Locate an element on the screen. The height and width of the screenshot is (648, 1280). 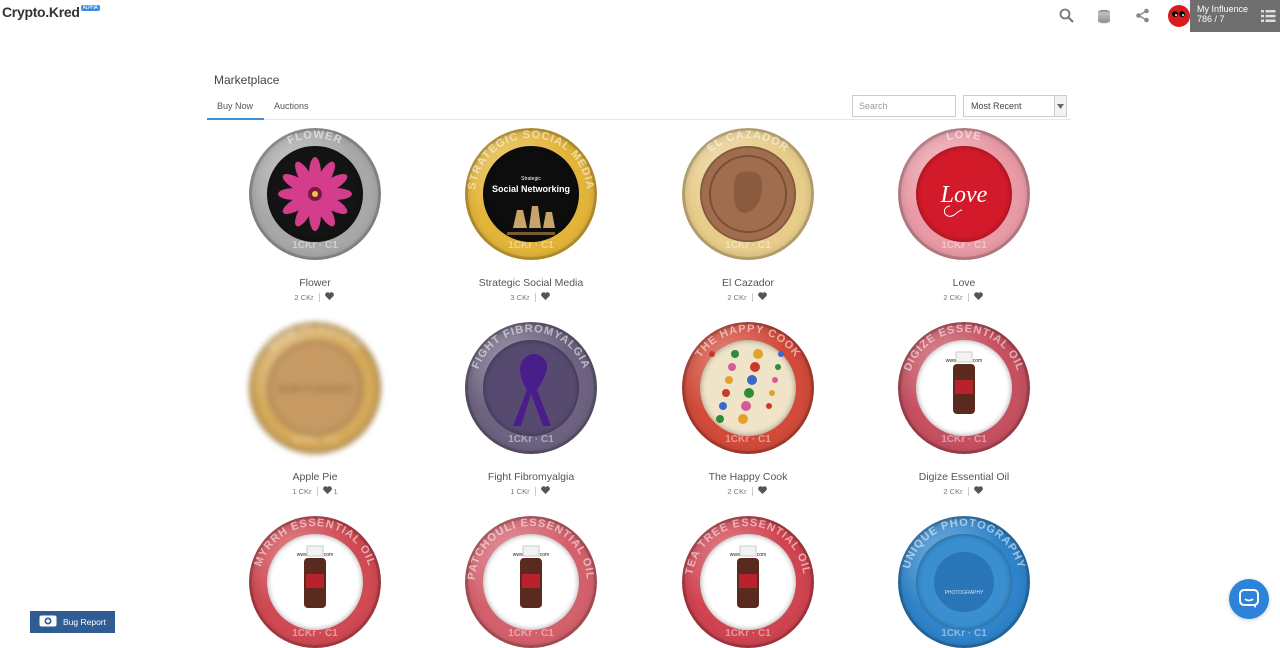
chevron-down-icon is located at coordinates (1060, 106).